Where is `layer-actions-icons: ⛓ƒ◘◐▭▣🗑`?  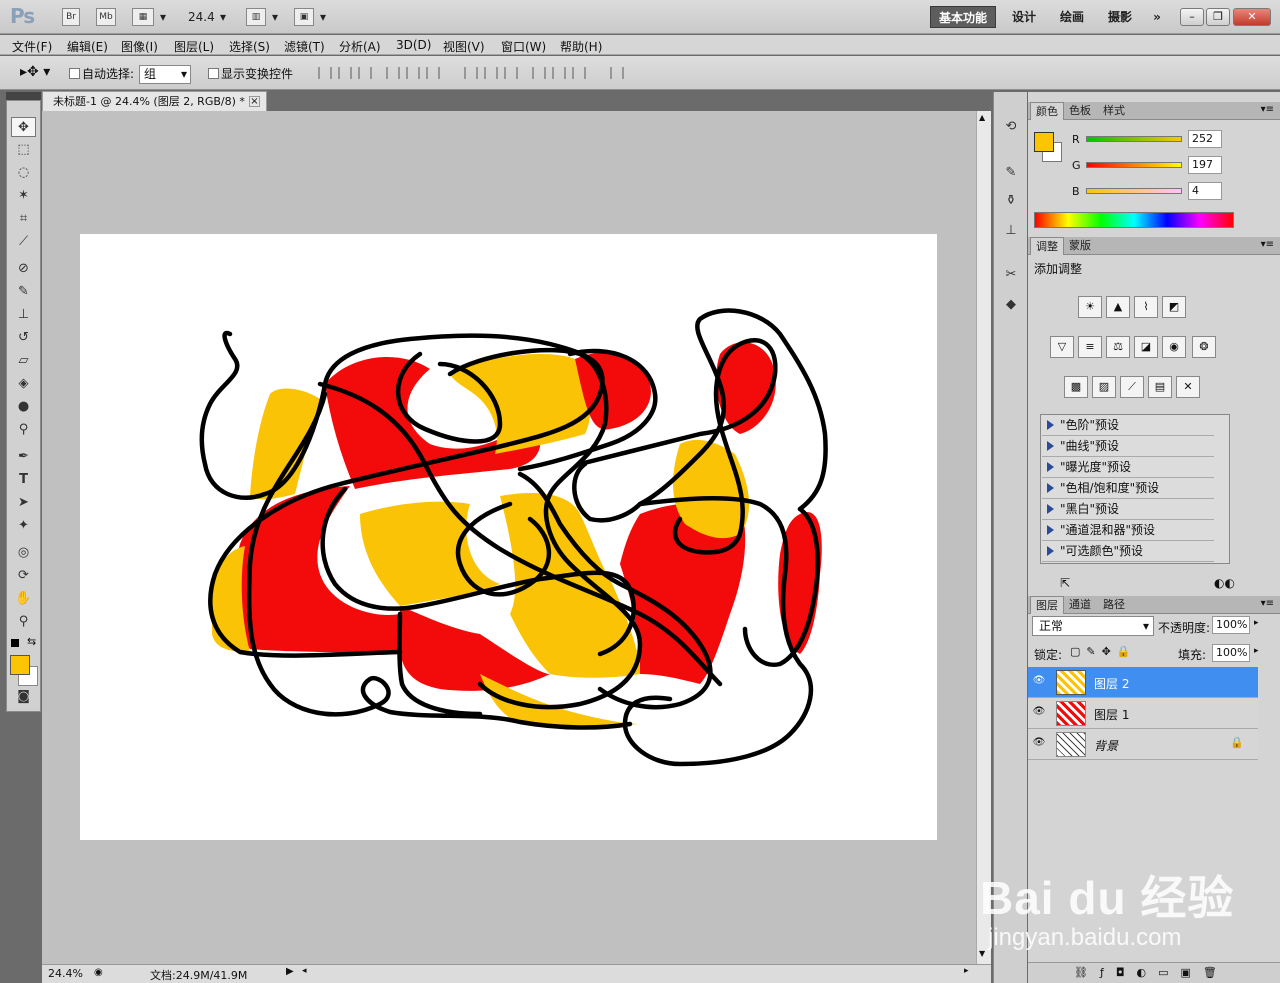 layer-actions-icons: ⛓ƒ◘◐▭▣🗑 is located at coordinates (1151, 972).